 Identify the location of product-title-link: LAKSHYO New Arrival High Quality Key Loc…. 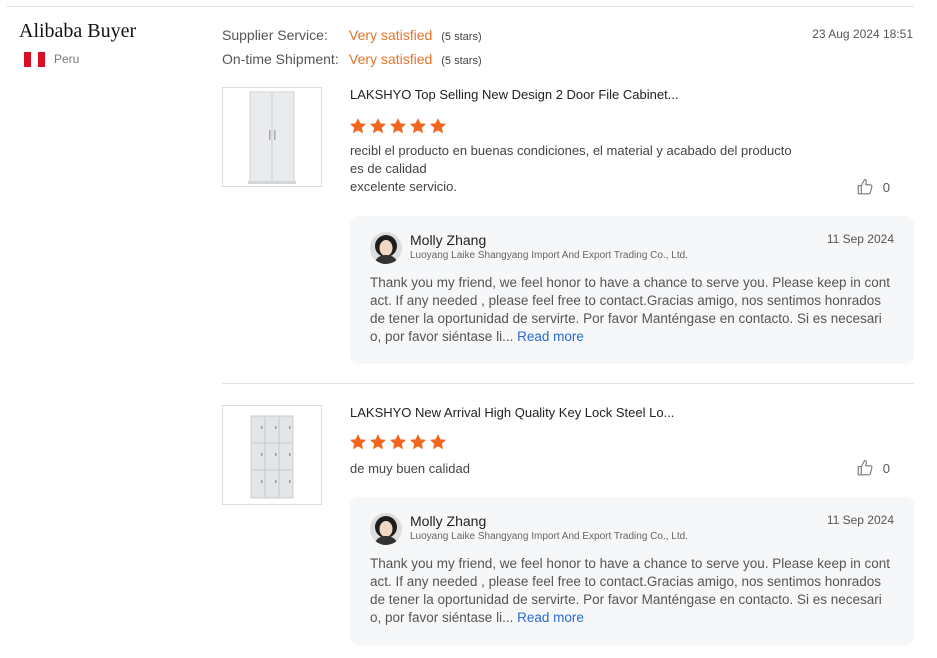
(512, 412).